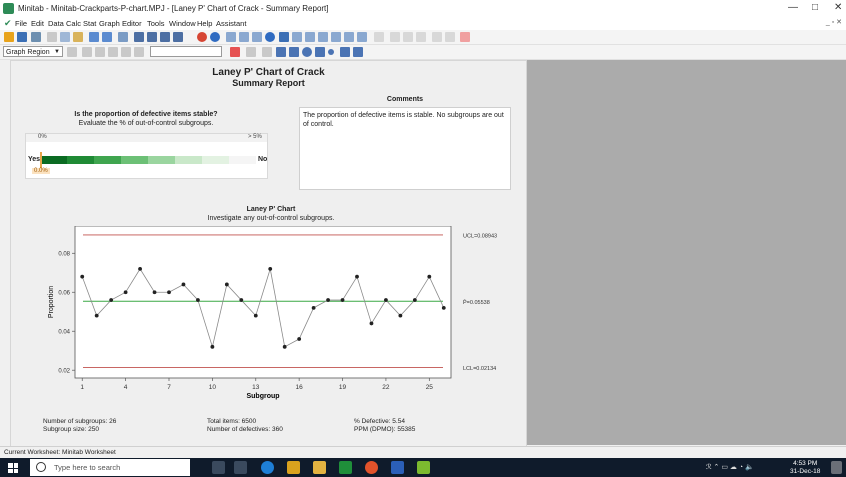 This screenshot has height=477, width=846. I want to click on symbol-icon, so click(139, 52).